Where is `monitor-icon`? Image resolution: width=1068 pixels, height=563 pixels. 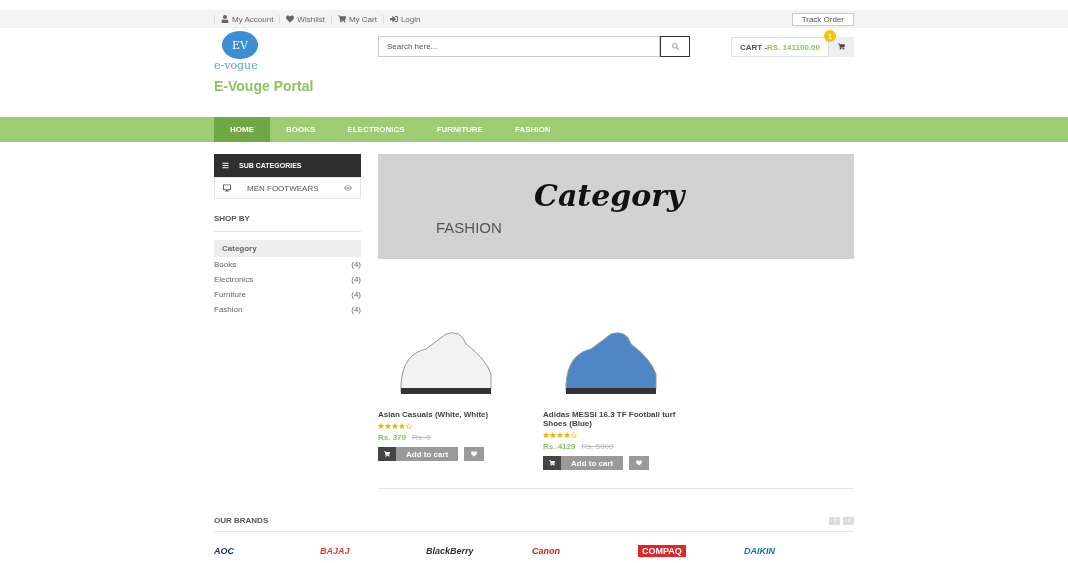 monitor-icon is located at coordinates (227, 188).